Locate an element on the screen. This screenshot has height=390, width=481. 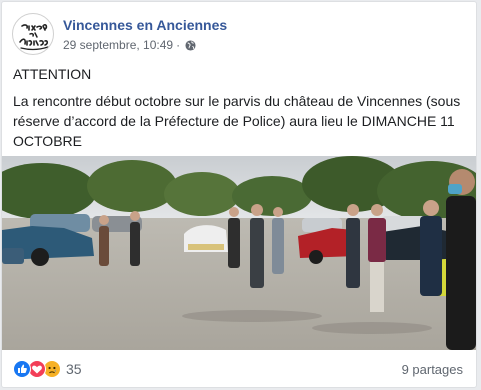
like-icon is located at coordinates (22, 369).